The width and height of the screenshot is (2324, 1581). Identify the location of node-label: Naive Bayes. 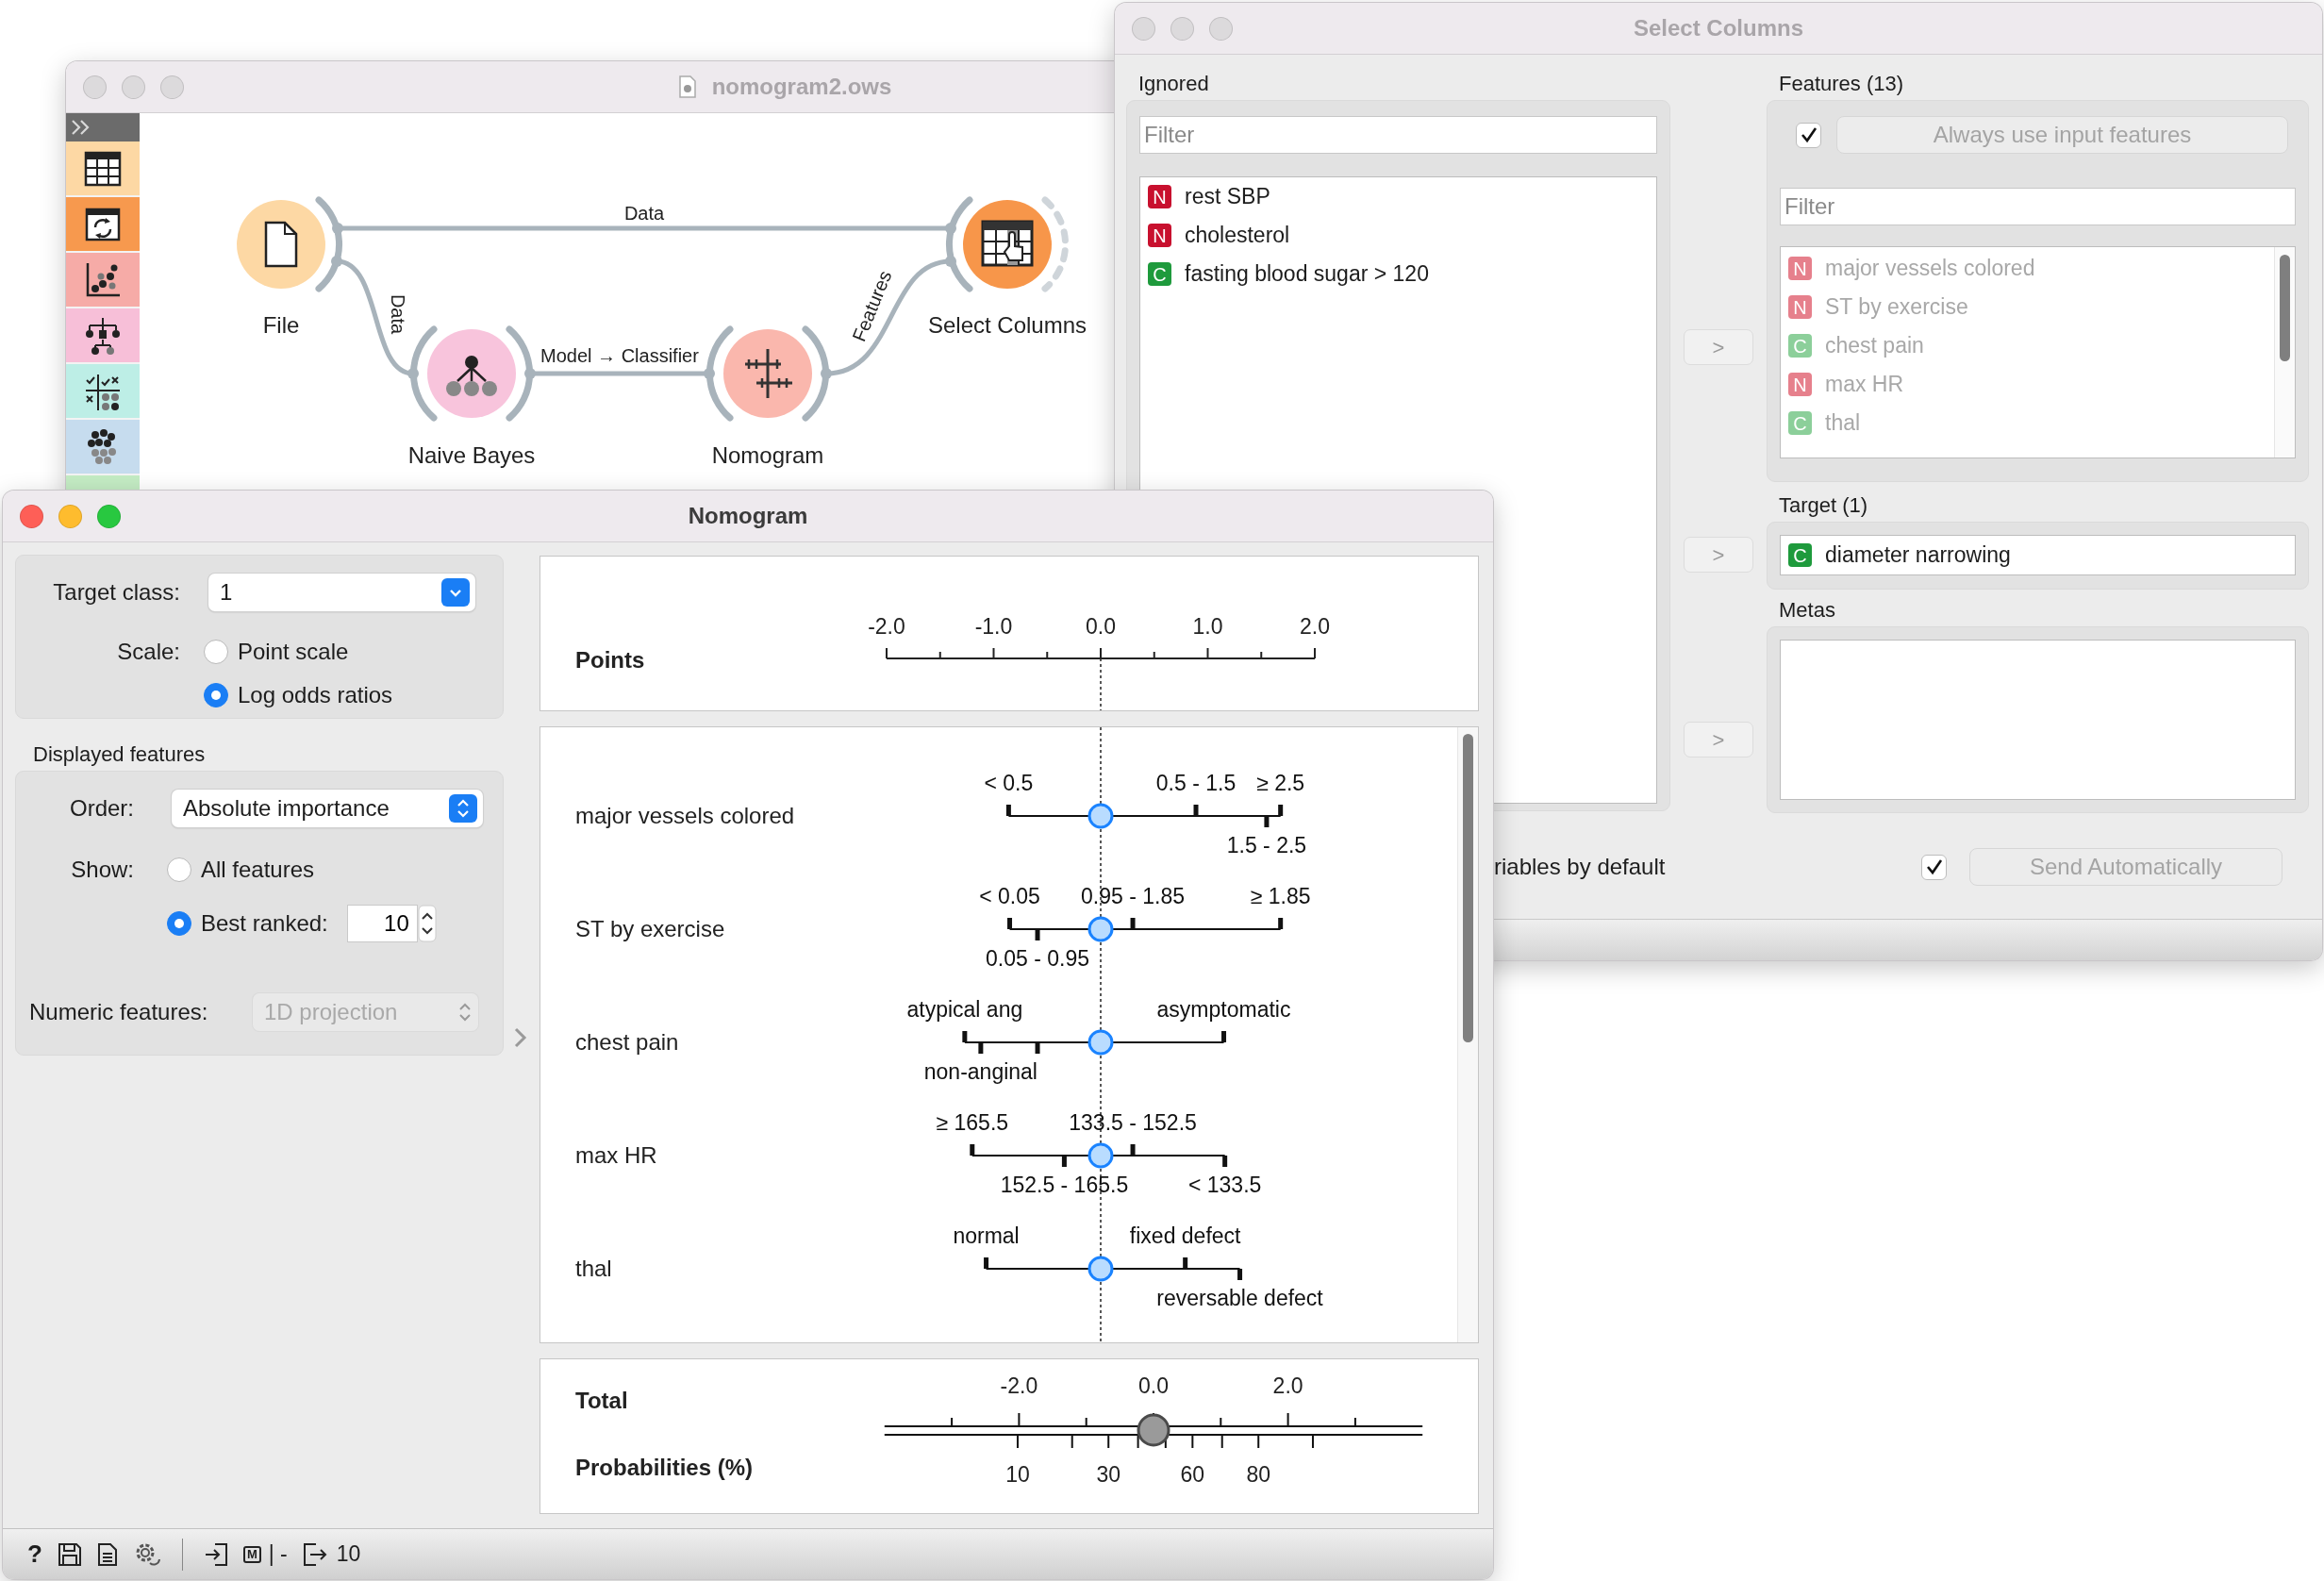
(472, 455).